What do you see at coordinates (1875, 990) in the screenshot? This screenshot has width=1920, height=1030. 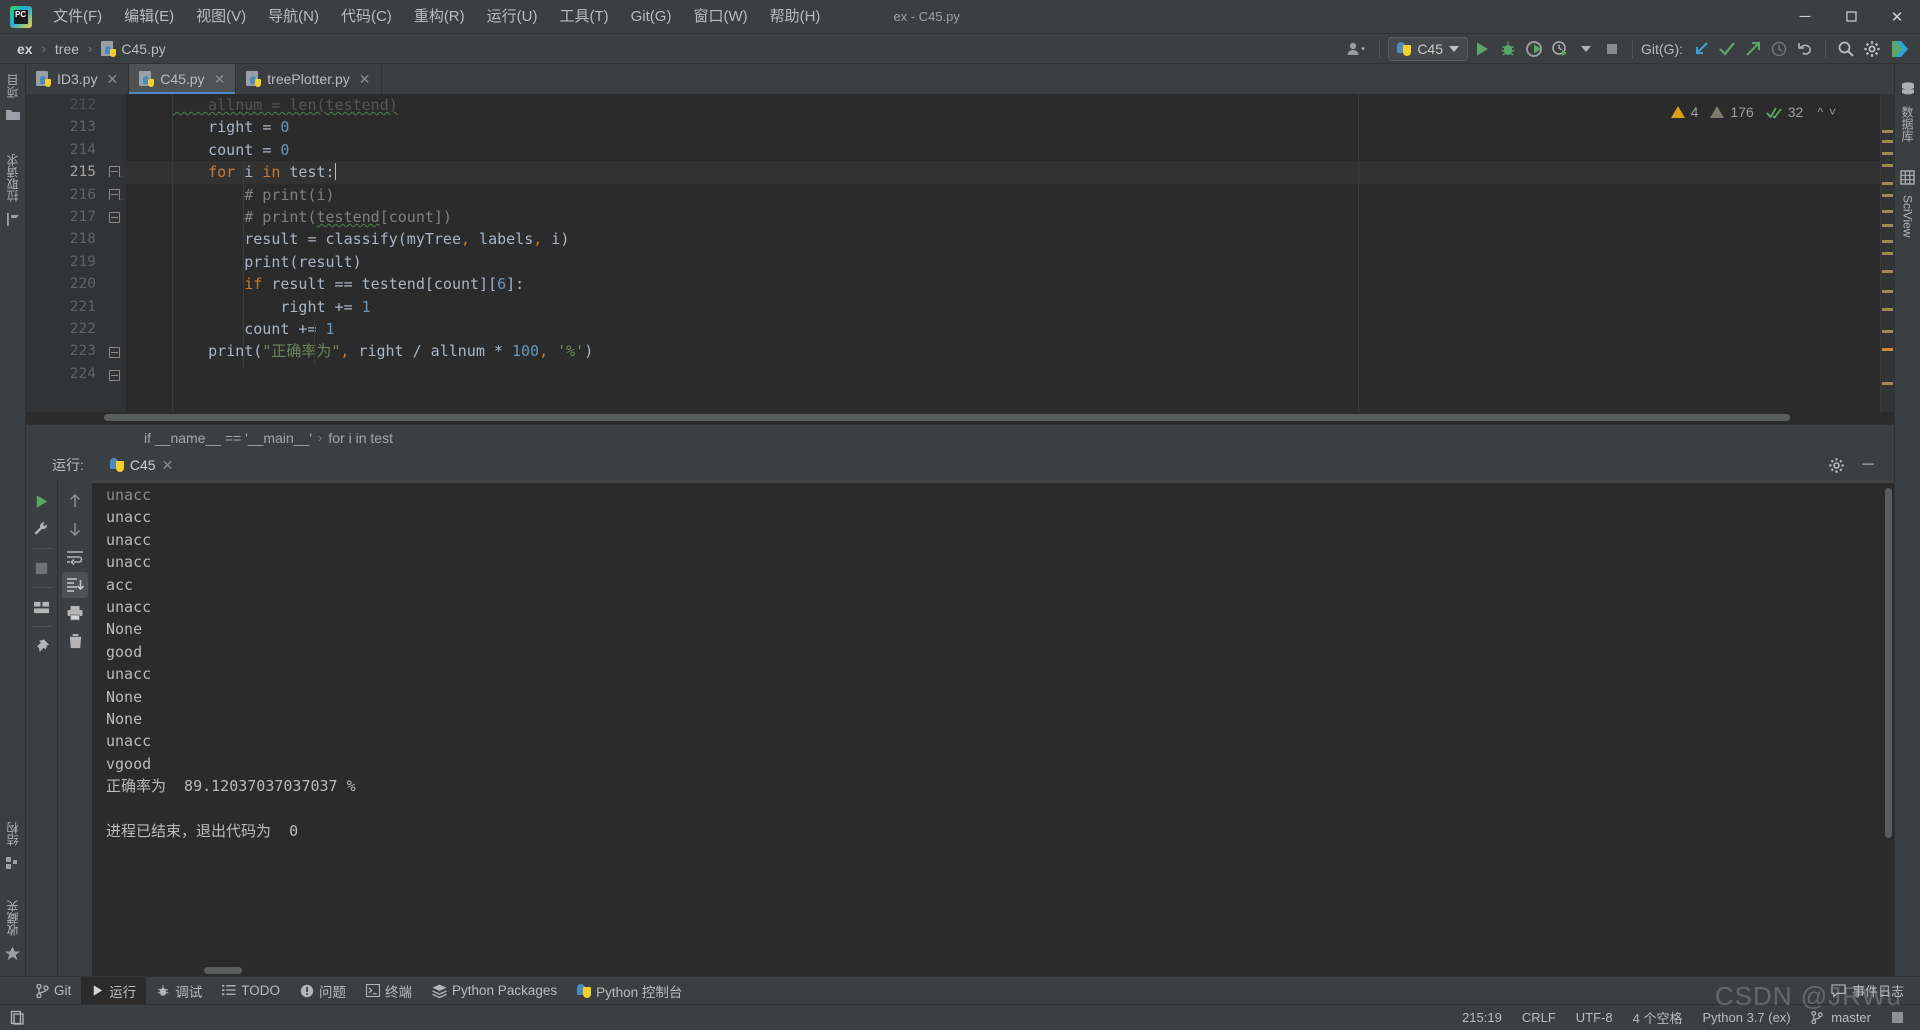 I see `event-log-button: 事件日志` at bounding box center [1875, 990].